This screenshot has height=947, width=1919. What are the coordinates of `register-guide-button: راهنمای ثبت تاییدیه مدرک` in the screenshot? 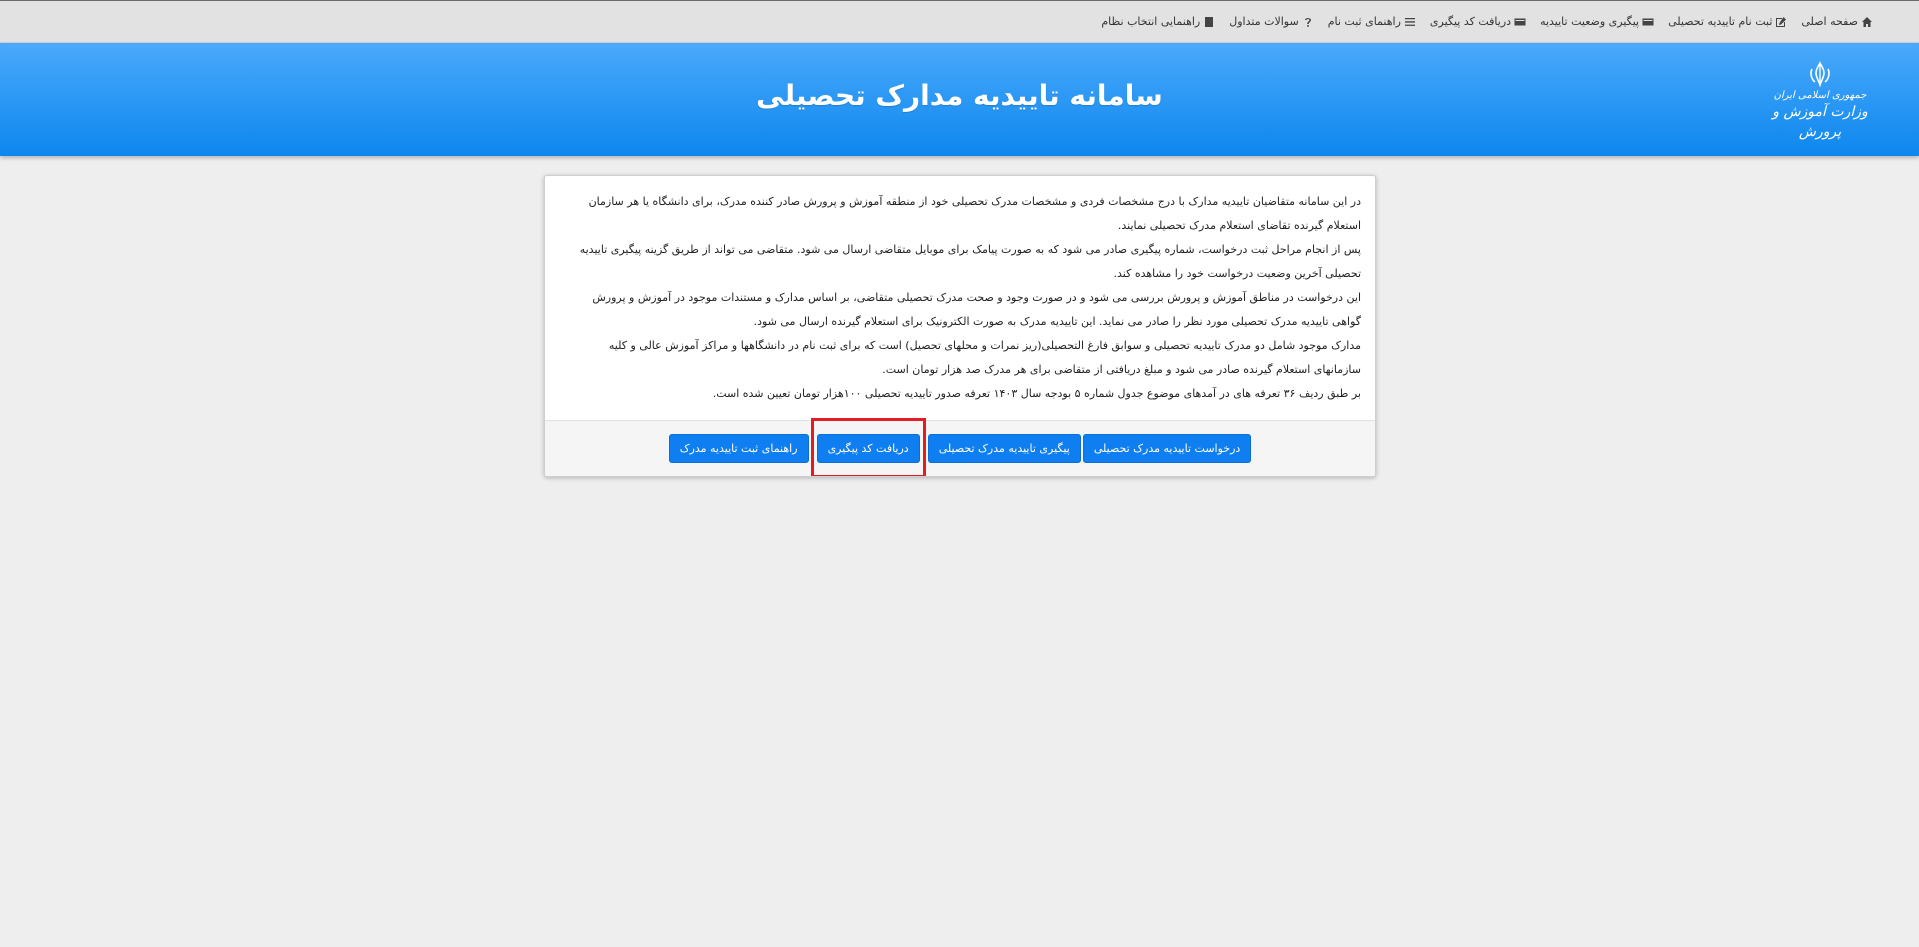 It's located at (738, 448).